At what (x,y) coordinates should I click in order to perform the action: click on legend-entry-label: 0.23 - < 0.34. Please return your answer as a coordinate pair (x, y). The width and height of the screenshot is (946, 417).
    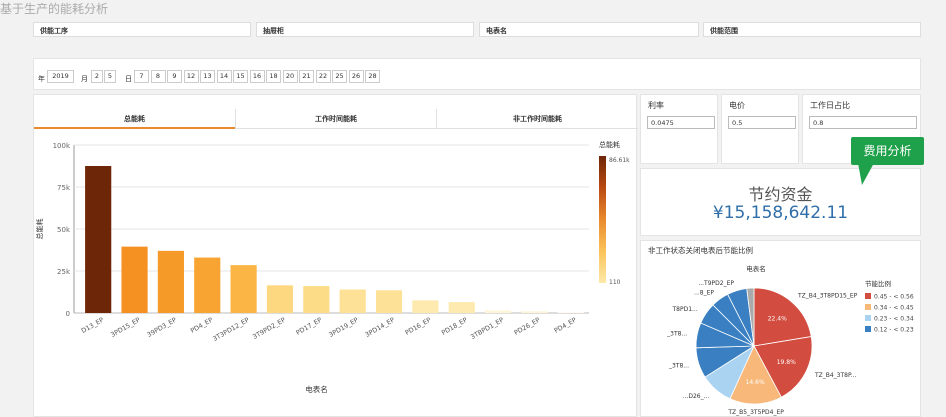
    Looking at the image, I should click on (894, 319).